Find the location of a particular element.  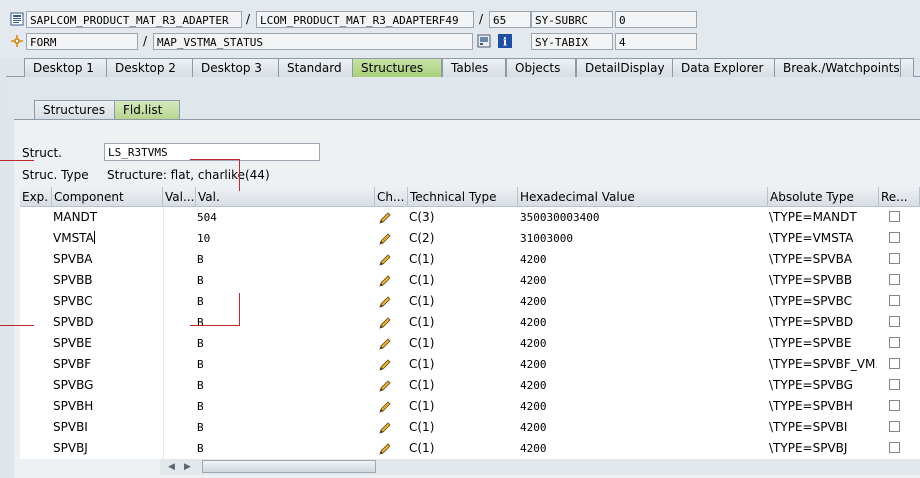

table-row: VMSTA 10 C(2) 31003000 \TYPE=VMSTA is located at coordinates (470, 238).